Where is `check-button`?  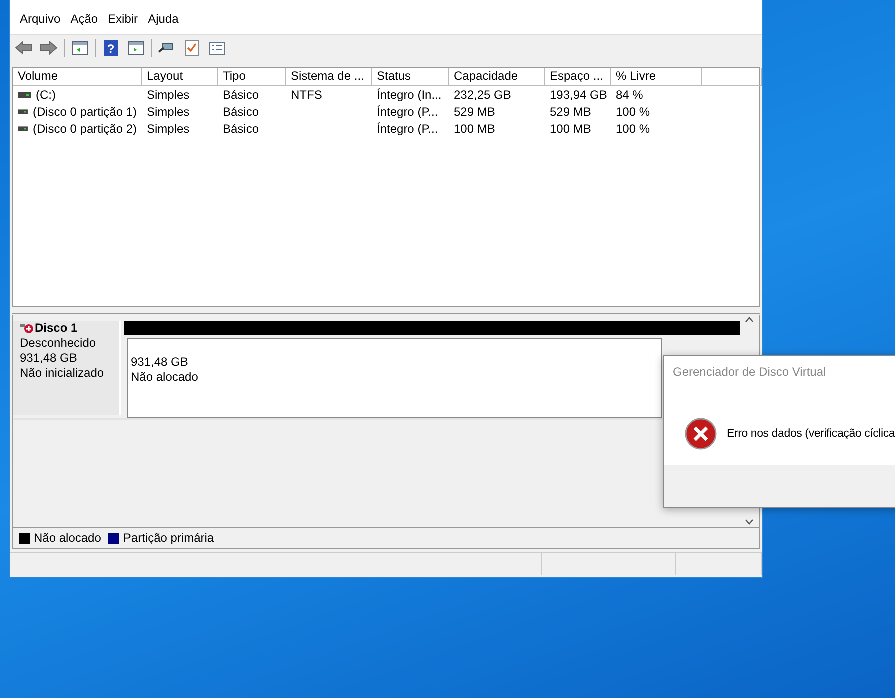 check-button is located at coordinates (192, 48).